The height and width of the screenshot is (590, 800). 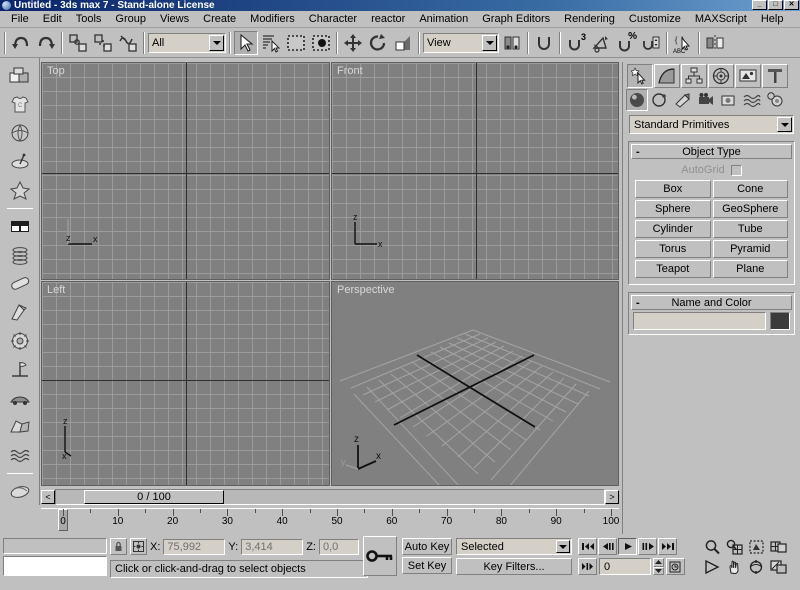 What do you see at coordinates (712, 566) in the screenshot?
I see `field-of-view-button` at bounding box center [712, 566].